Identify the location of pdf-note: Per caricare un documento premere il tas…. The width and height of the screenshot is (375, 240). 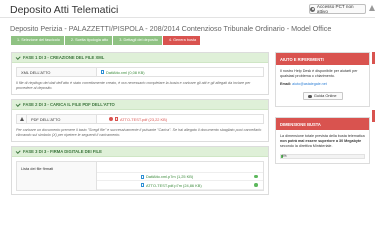
(139, 132).